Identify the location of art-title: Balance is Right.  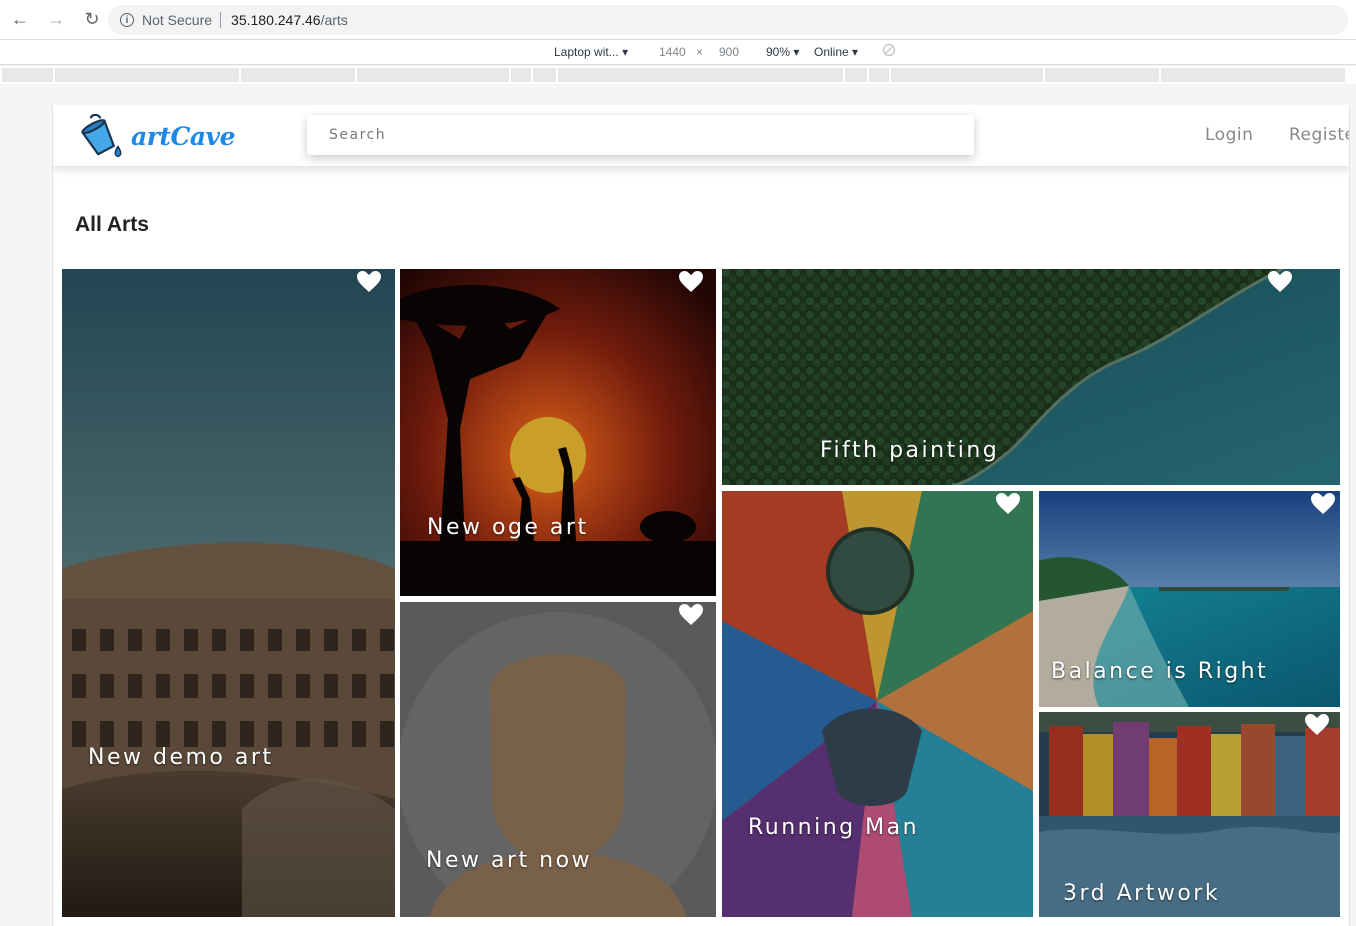
(1160, 671).